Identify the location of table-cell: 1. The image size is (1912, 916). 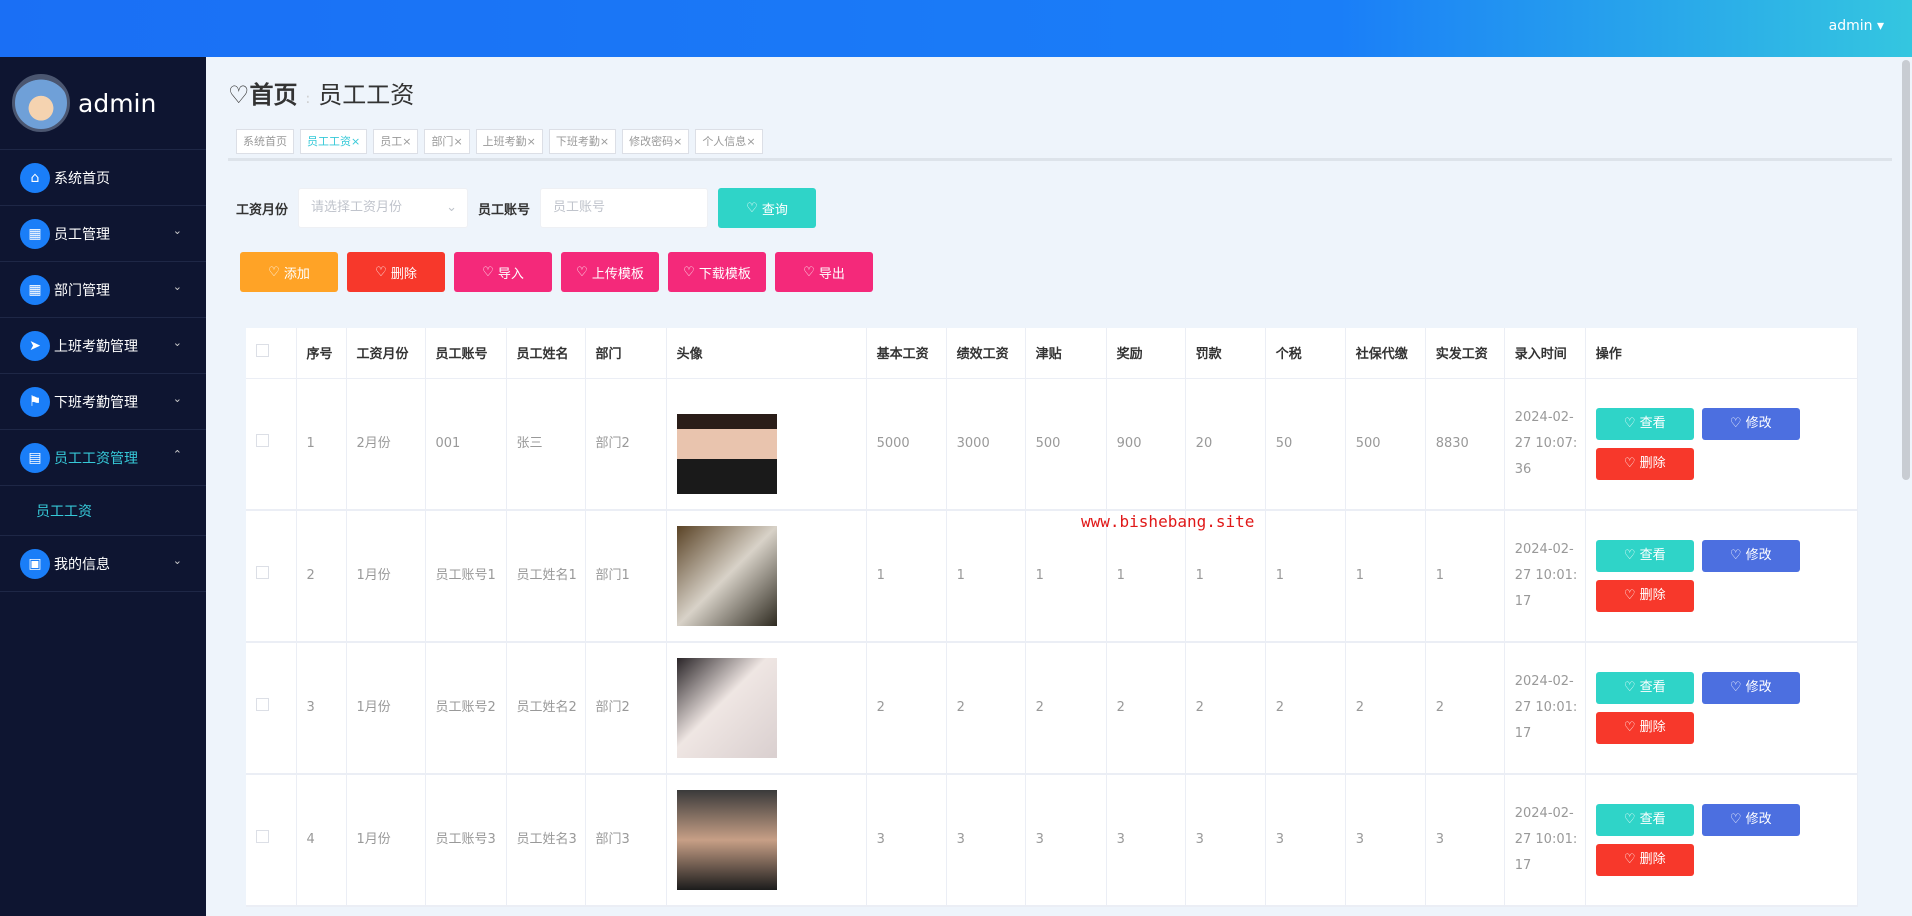
(1385, 576).